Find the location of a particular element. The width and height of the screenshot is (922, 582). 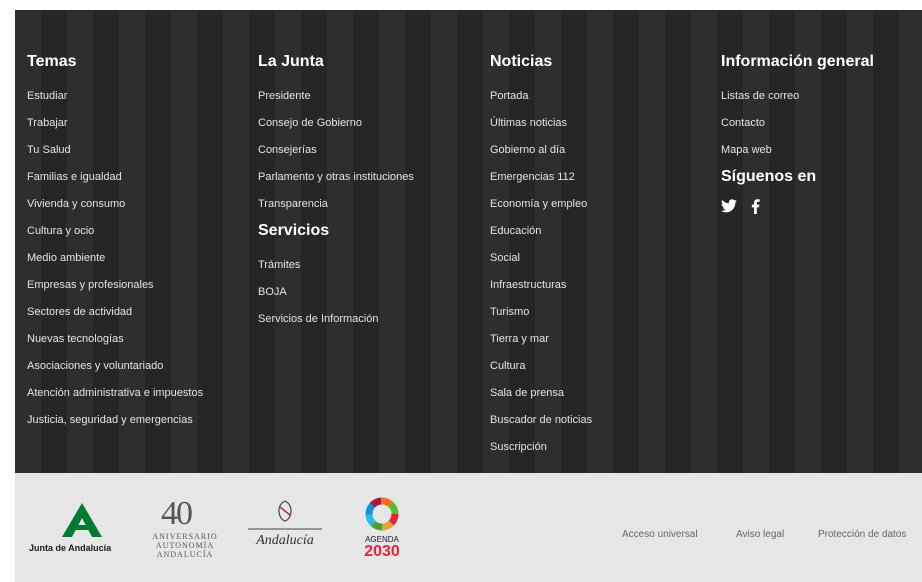

temas-link-cultura-ocio: Cultura y ocio is located at coordinates (60, 231).